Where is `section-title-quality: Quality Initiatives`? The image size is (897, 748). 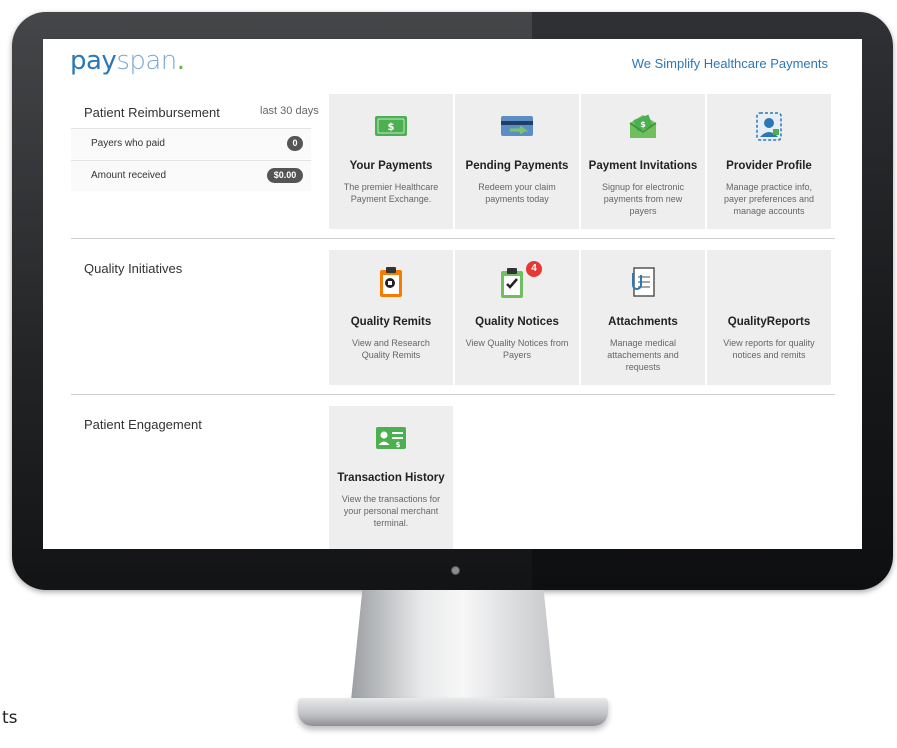 section-title-quality: Quality Initiatives is located at coordinates (133, 268).